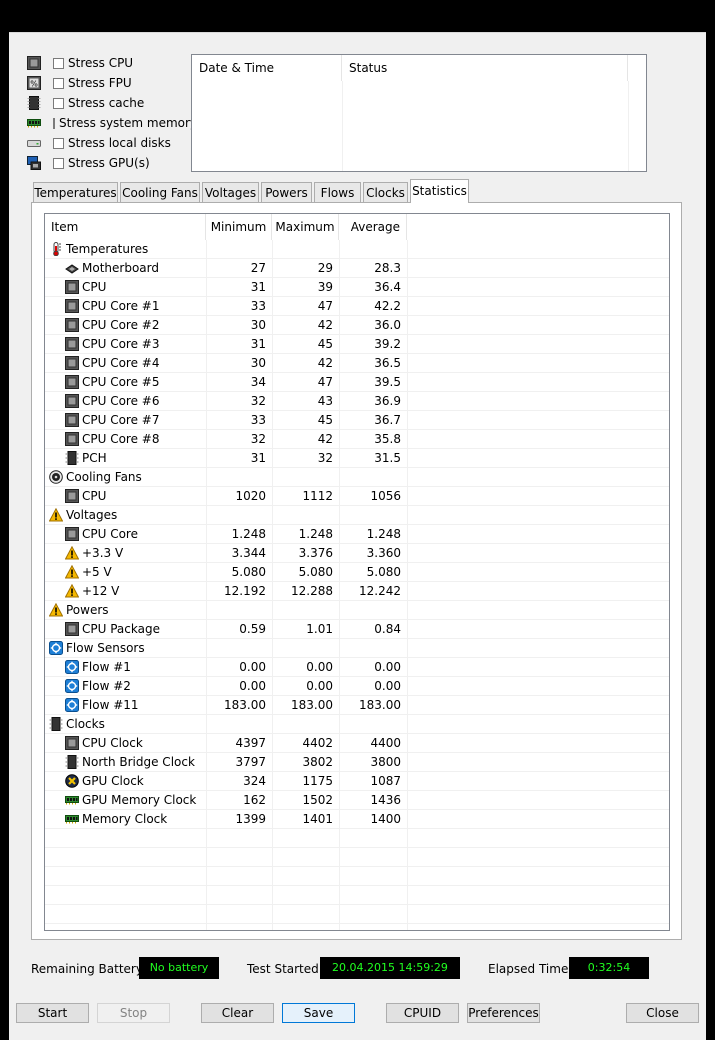  Describe the element at coordinates (387, 420) in the screenshot. I see `average-cell: 36.7` at that location.